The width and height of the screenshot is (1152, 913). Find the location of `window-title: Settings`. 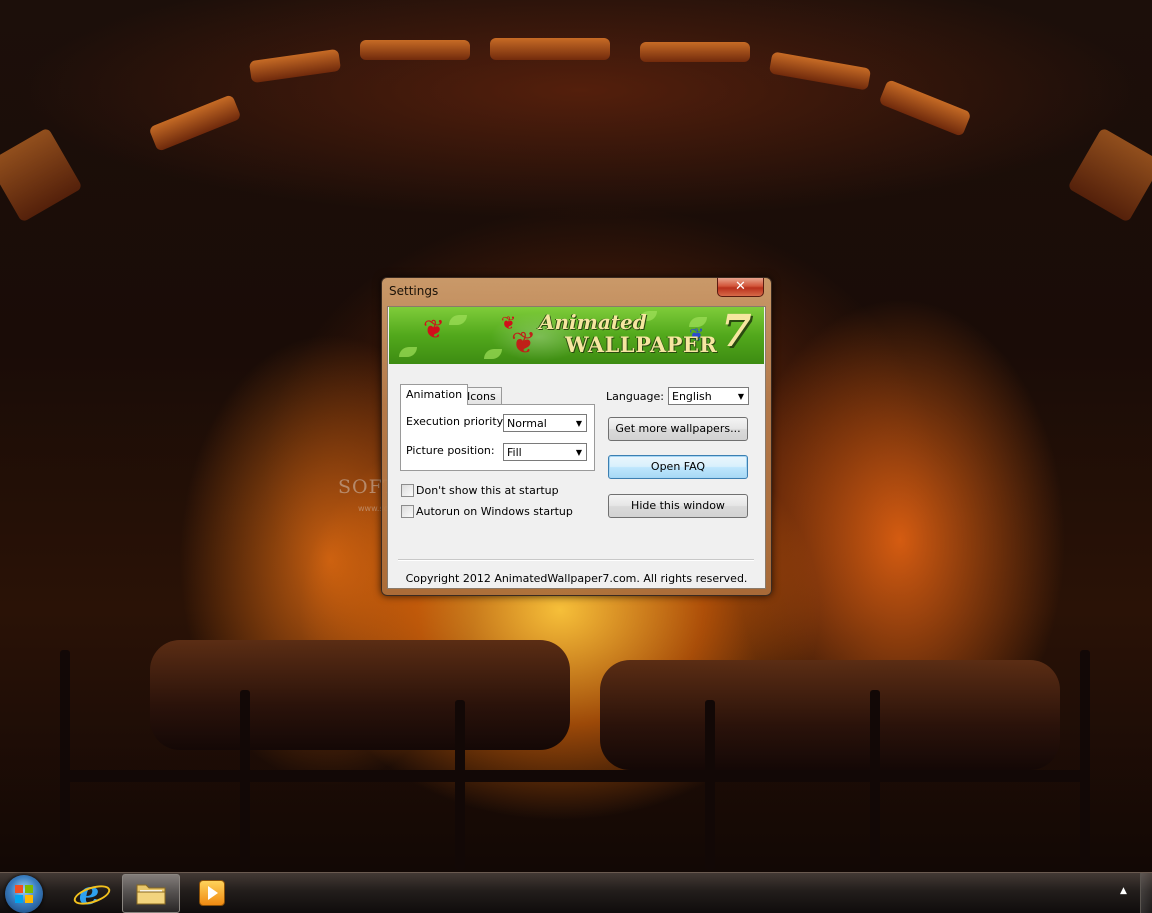

window-title: Settings is located at coordinates (414, 291).